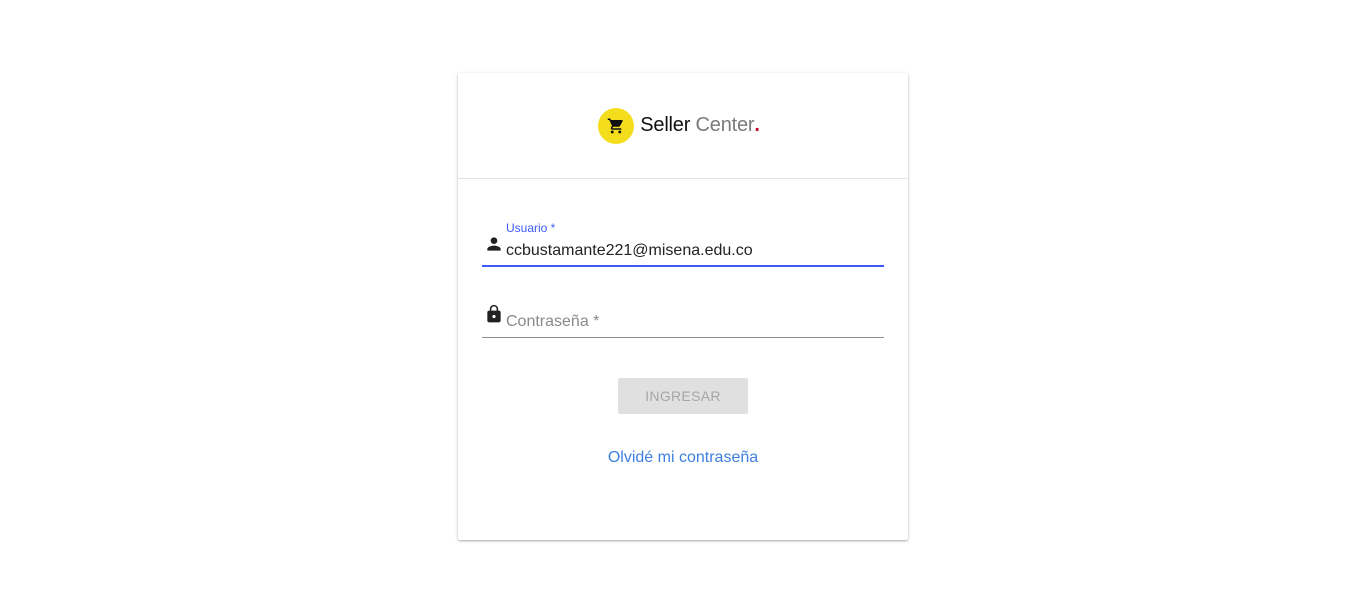  Describe the element at coordinates (725, 125) in the screenshot. I see `logo-text-center: Center` at that location.